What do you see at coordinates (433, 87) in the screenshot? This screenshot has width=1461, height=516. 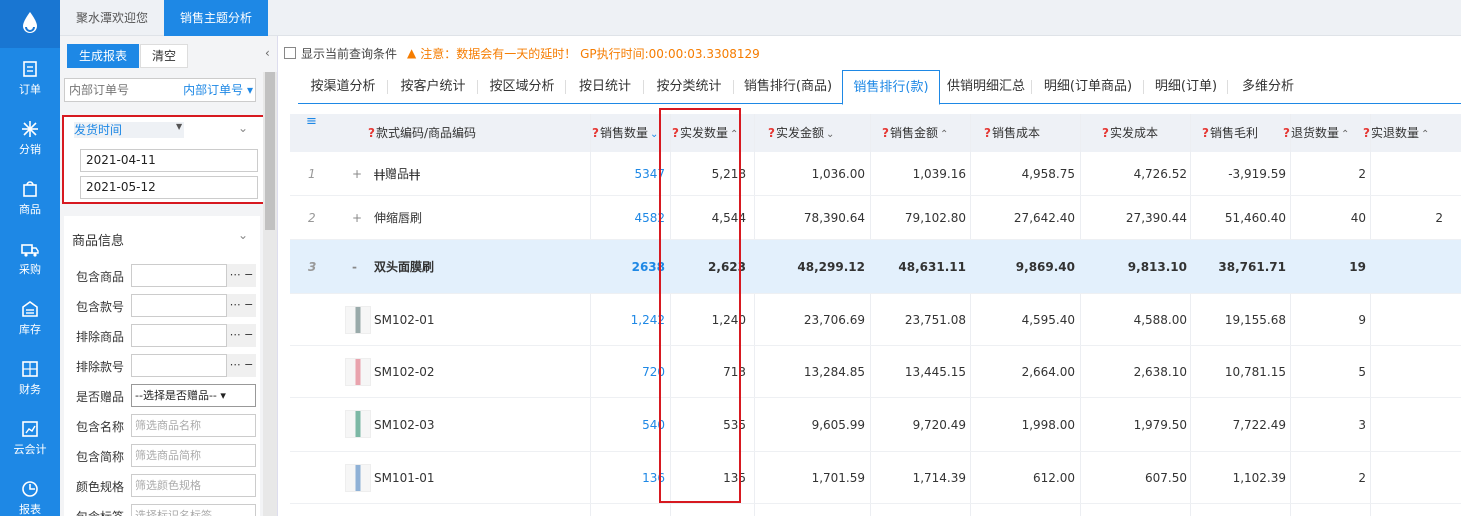 I see `subtab-1: 按客户统计` at bounding box center [433, 87].